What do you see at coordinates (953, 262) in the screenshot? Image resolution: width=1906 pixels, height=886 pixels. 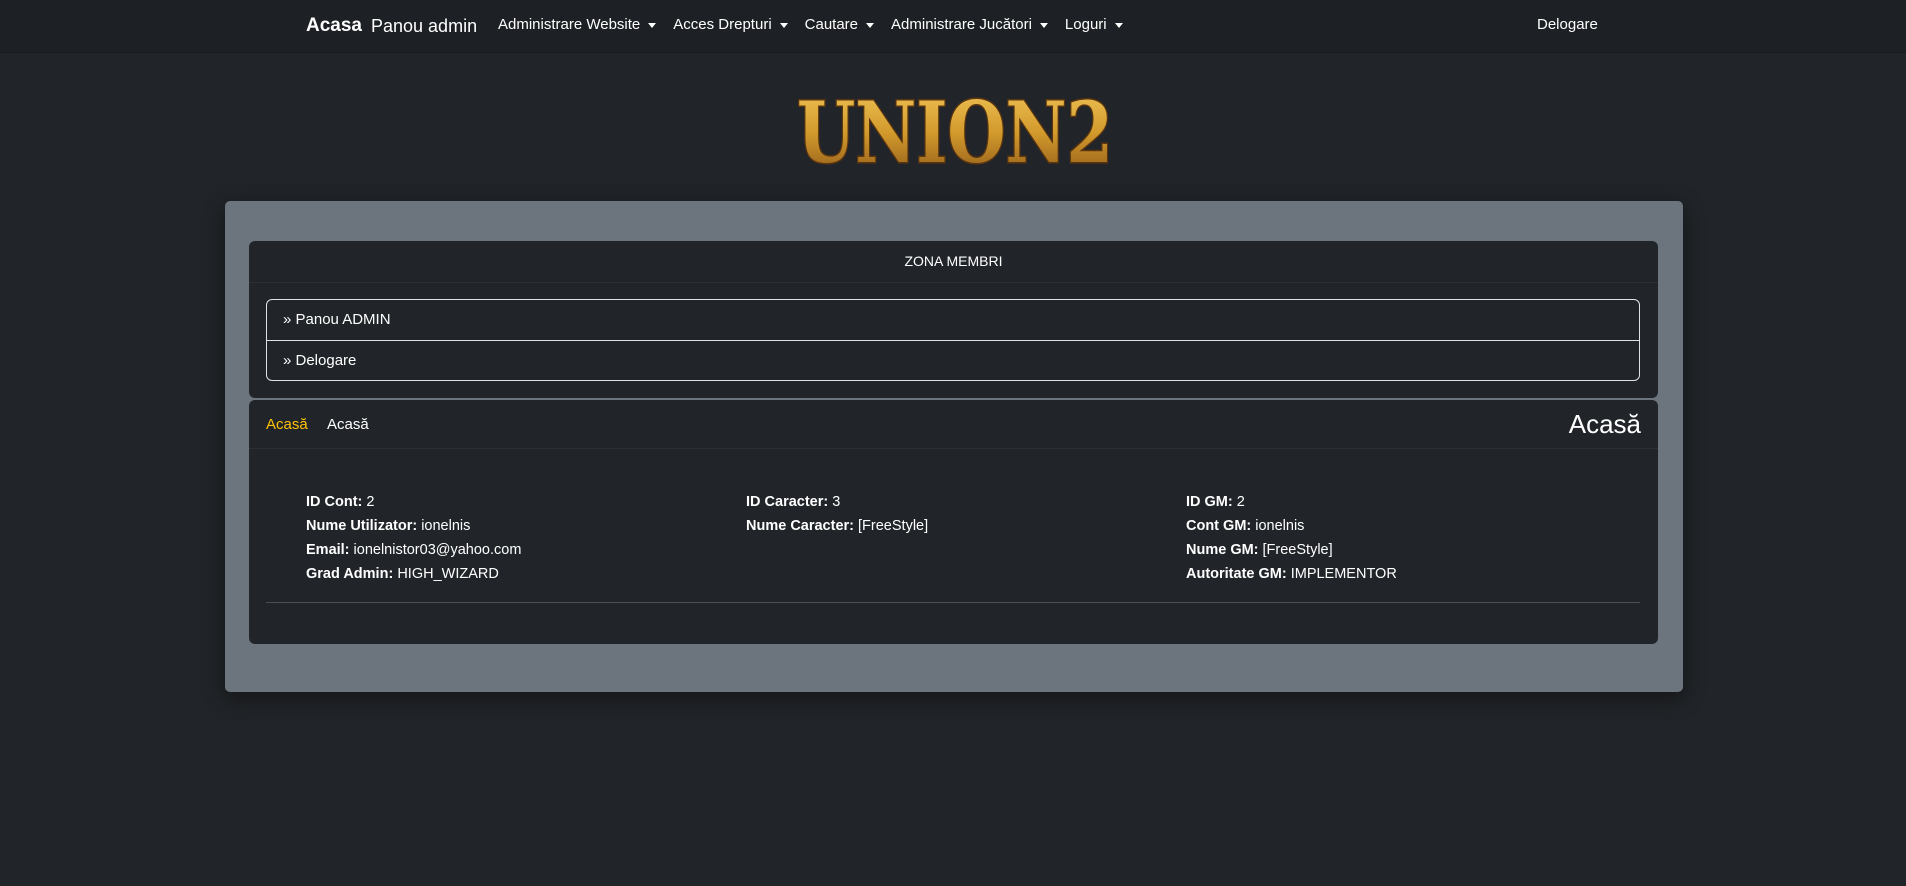 I see `members-card-header: ZONA MEMBRI` at bounding box center [953, 262].